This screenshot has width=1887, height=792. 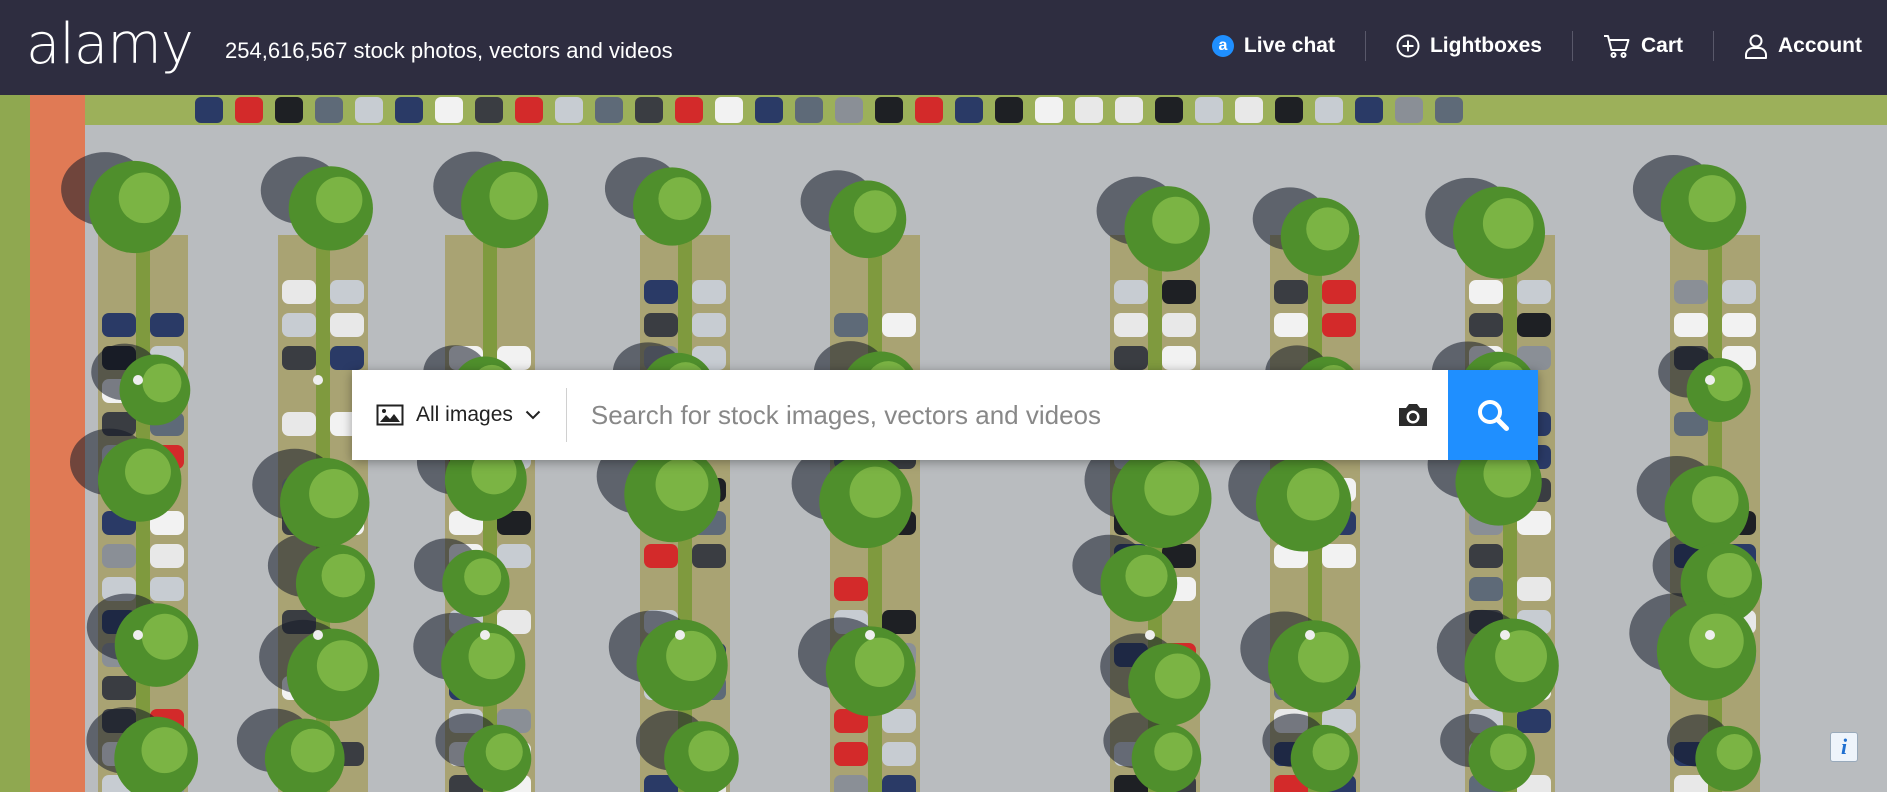 I want to click on media-type-label: All images, so click(x=464, y=414).